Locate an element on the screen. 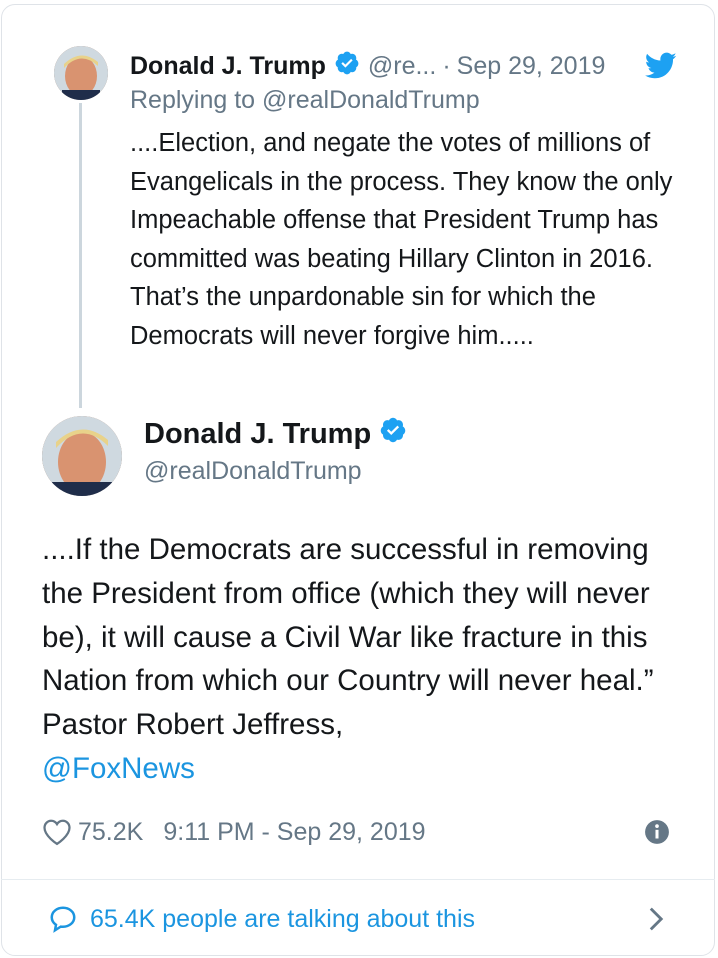  tweet-meta-row: 75.2K 9:11 PM - Sep 29, 2019 is located at coordinates (358, 832).